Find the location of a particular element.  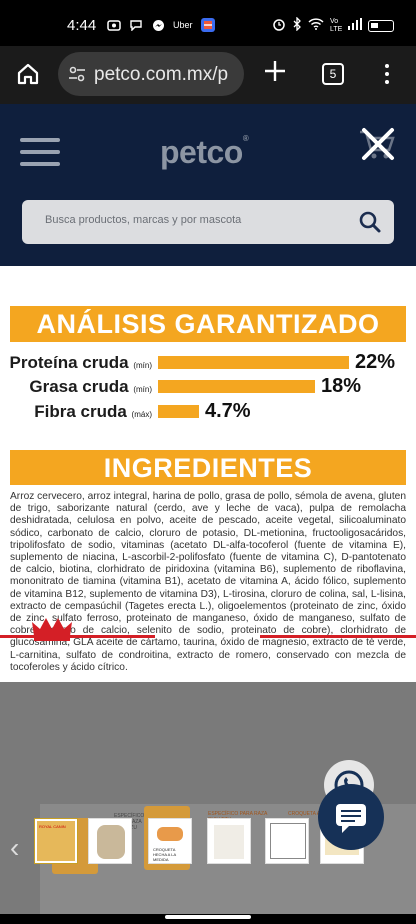

ingredients-title: INGREDIENTES is located at coordinates (208, 468).